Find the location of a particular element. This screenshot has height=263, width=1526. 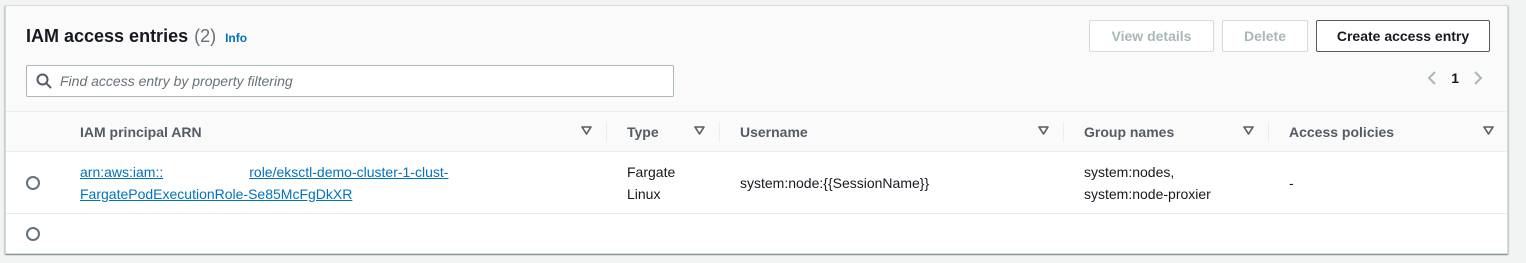

current-page: 1 is located at coordinates (1455, 78).